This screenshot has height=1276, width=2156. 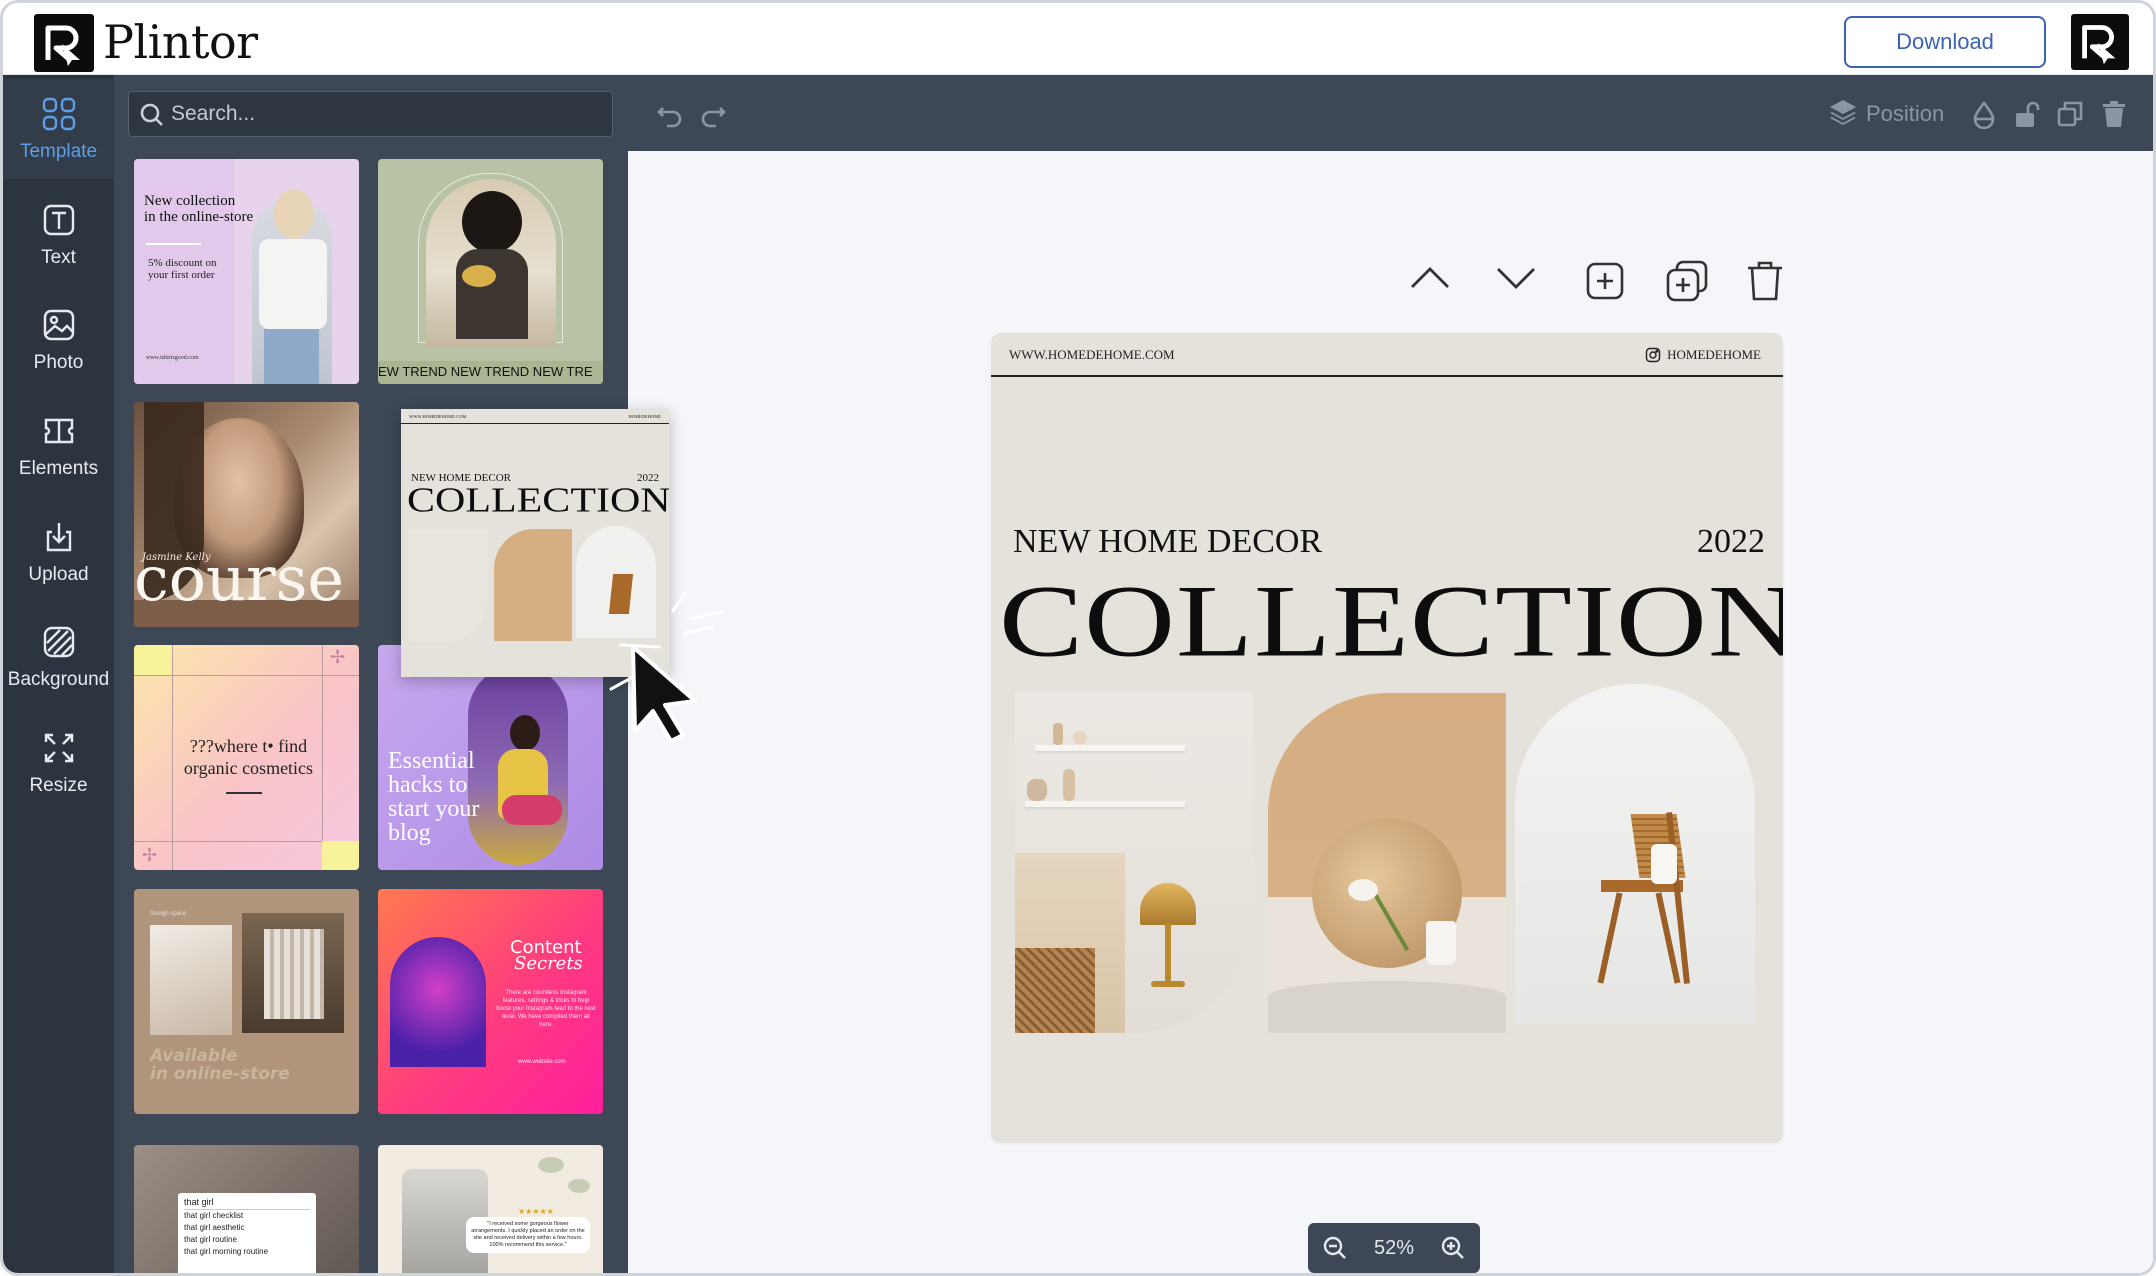 I want to click on tile-ticker: EW TREND NEW TREND NEW TRE, so click(x=485, y=371).